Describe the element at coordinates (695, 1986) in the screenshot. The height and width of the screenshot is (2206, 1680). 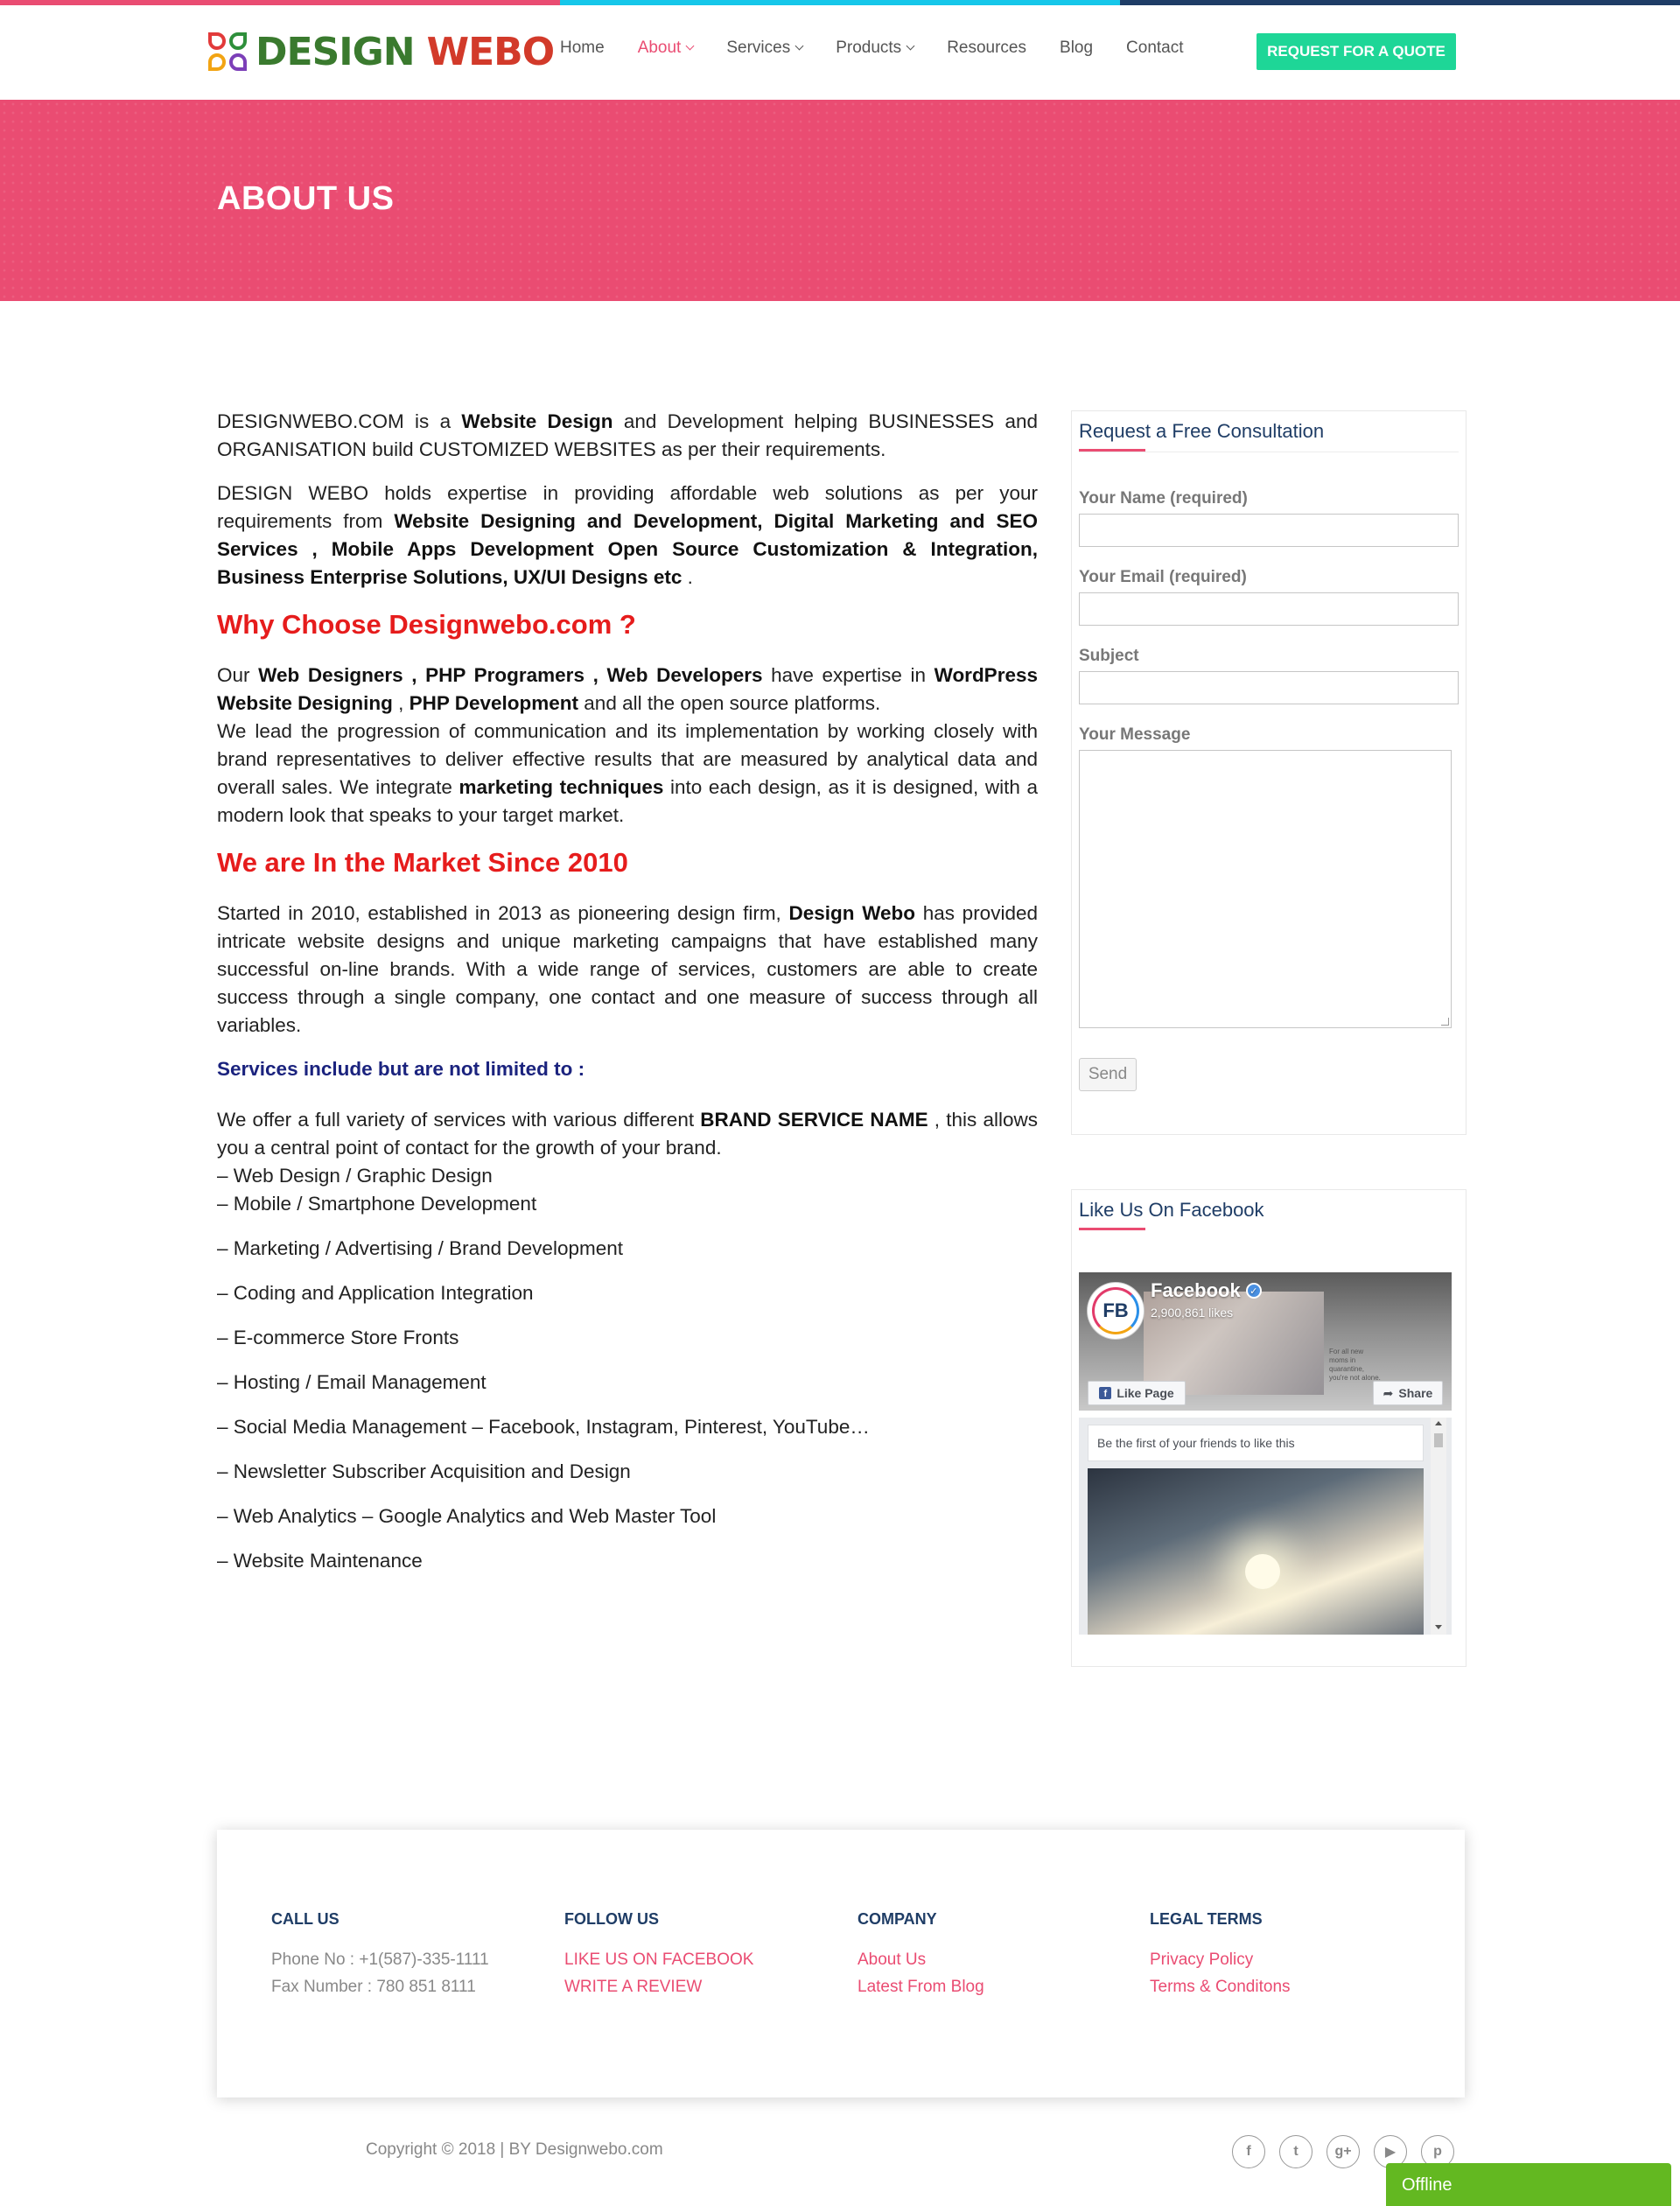
I see `write-review-link: WRITE A REVIEW` at that location.